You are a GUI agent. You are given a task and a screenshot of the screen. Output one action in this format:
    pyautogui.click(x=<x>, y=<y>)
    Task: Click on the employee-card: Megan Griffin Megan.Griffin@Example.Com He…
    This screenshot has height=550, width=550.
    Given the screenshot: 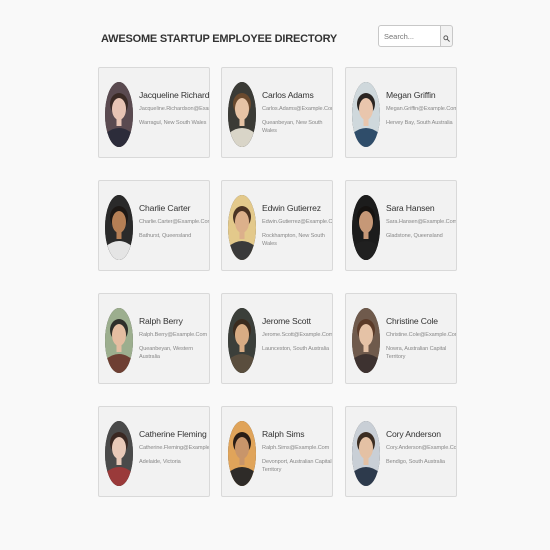 What is the action you would take?
    pyautogui.click(x=401, y=112)
    